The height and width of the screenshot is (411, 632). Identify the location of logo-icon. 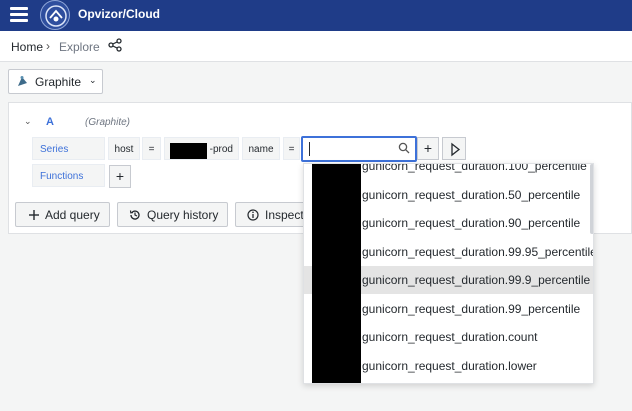
(56, 16).